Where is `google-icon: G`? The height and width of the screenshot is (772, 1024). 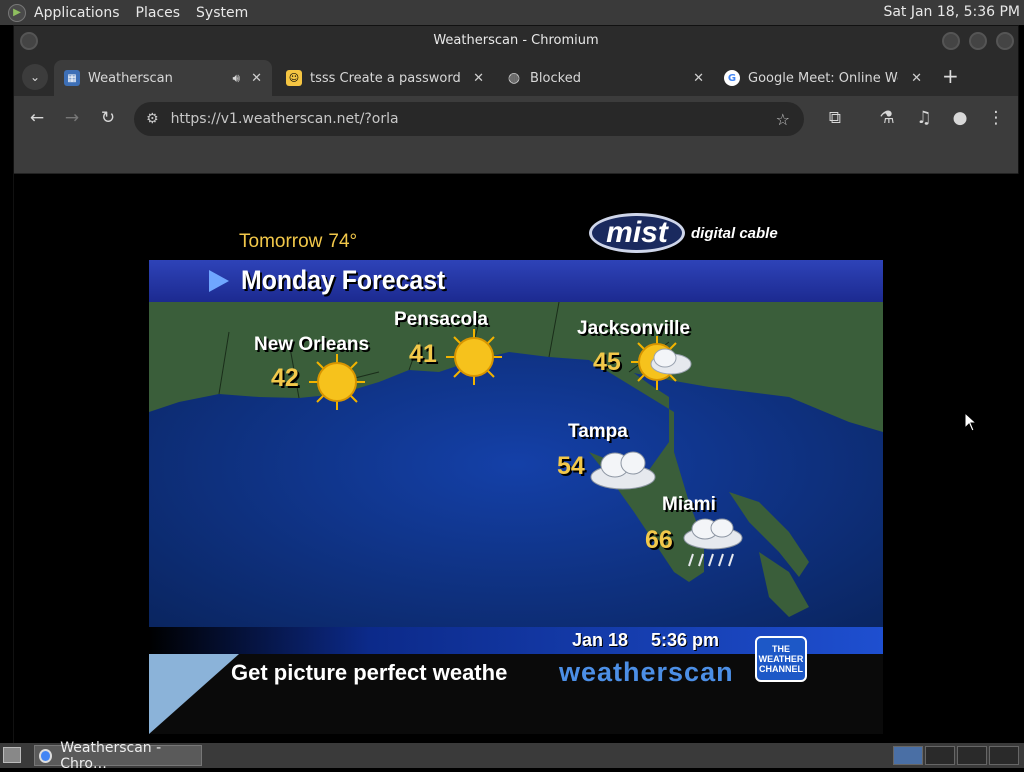 google-icon: G is located at coordinates (732, 78).